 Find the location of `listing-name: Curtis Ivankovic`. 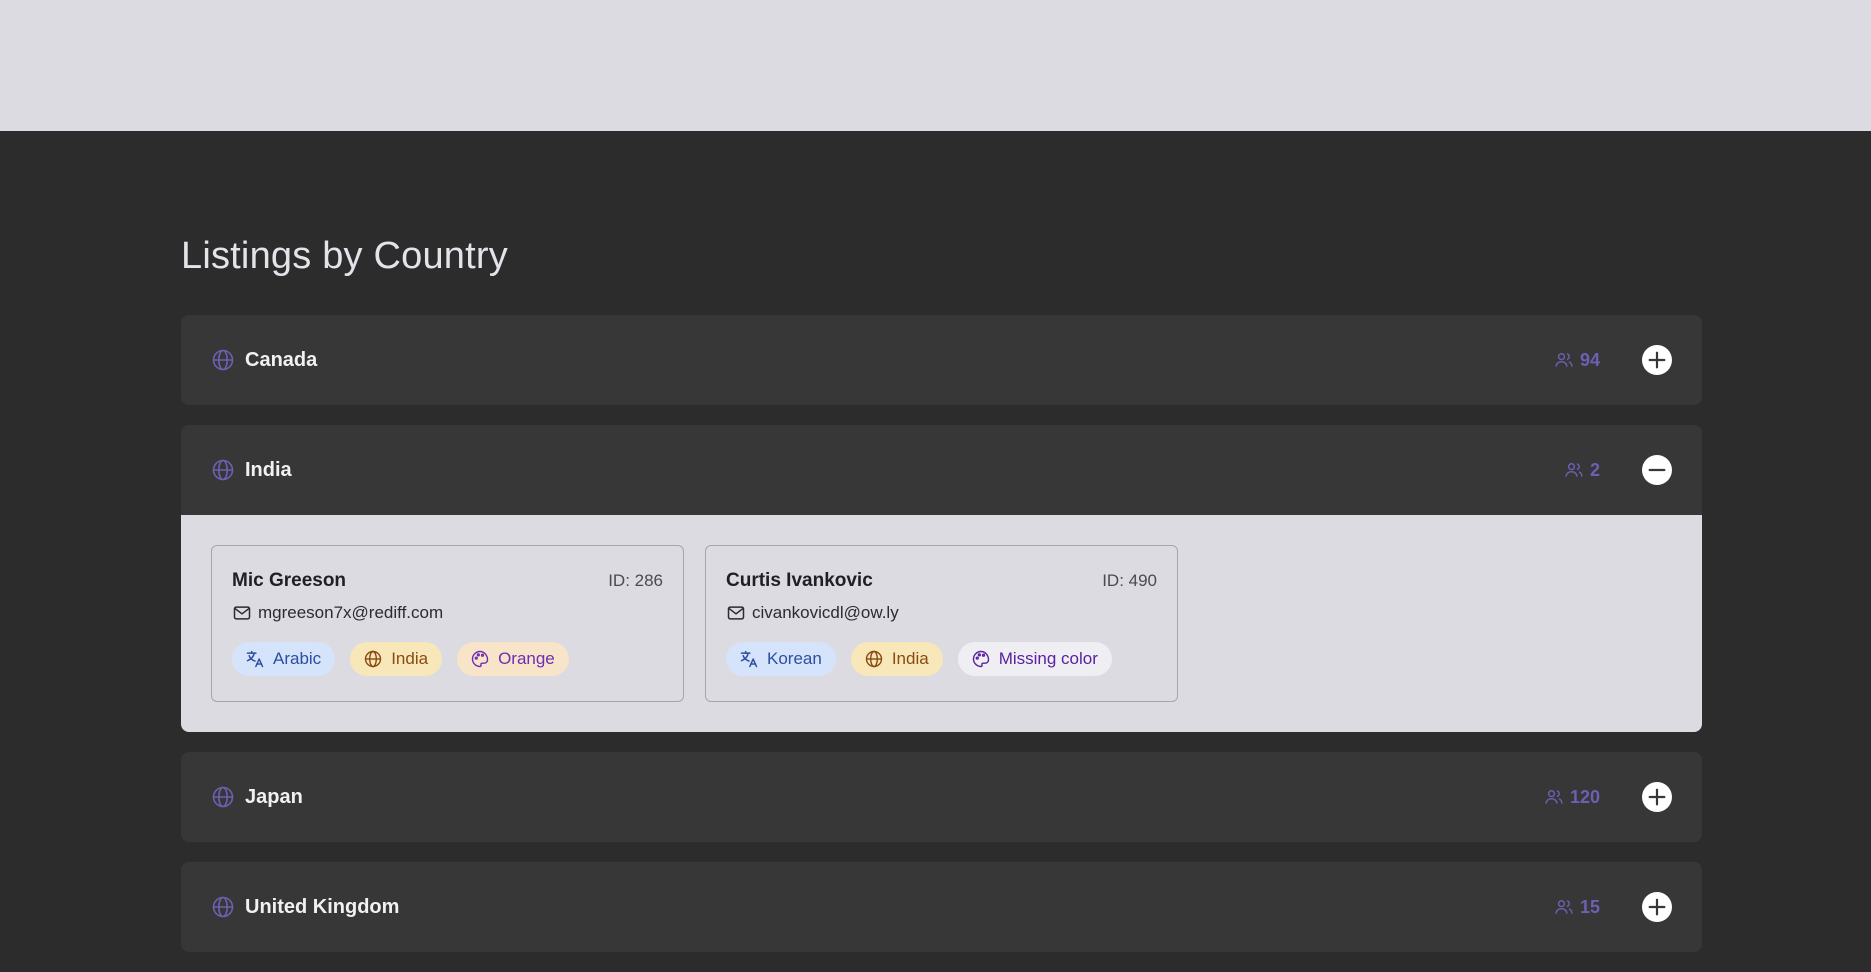

listing-name: Curtis Ivankovic is located at coordinates (799, 580).